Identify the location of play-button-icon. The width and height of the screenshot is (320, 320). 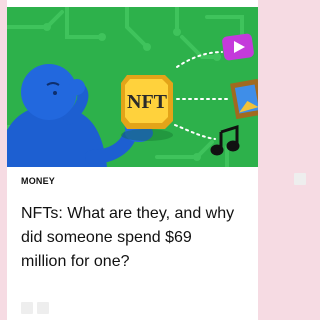
(238, 47).